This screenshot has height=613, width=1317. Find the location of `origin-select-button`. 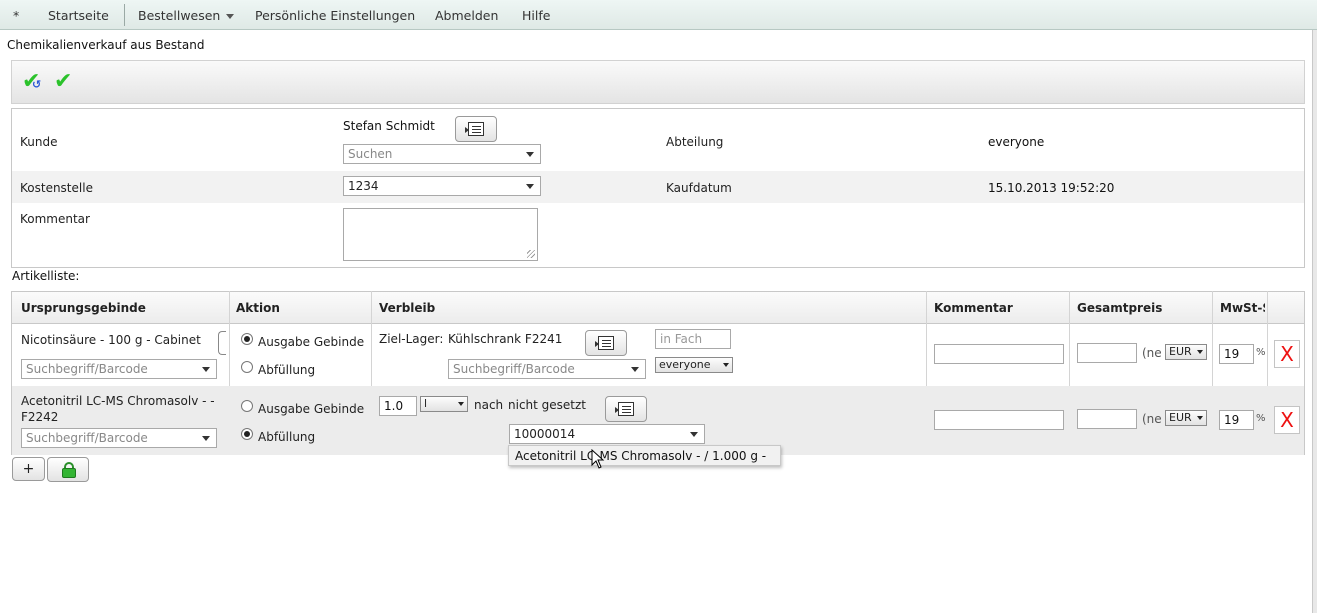

origin-select-button is located at coordinates (222, 343).